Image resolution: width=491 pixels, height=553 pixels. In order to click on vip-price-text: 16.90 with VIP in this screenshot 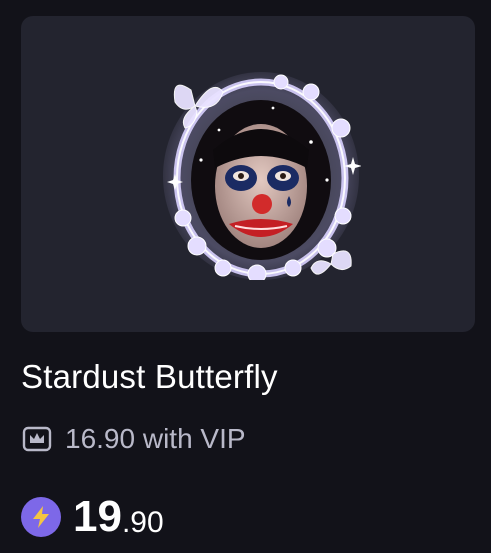, I will do `click(155, 438)`.